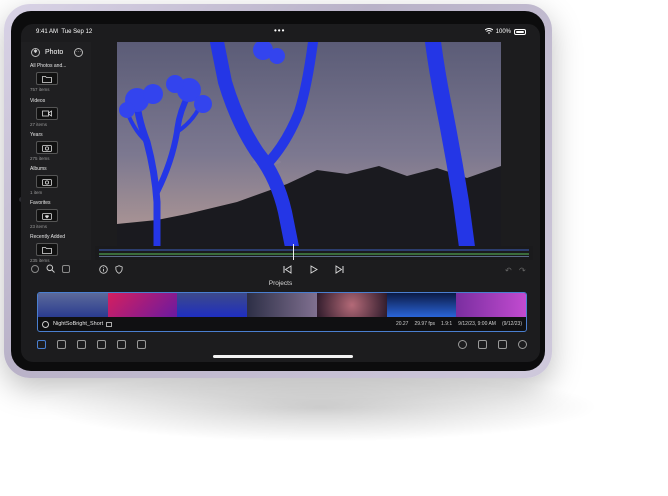 The height and width of the screenshot is (496, 668). Describe the element at coordinates (39, 124) in the screenshot. I see `sidebar-item-count: 27 items` at that location.